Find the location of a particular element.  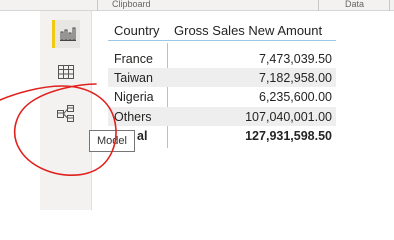

total-amount: 127,931,598.50 is located at coordinates (288, 135).